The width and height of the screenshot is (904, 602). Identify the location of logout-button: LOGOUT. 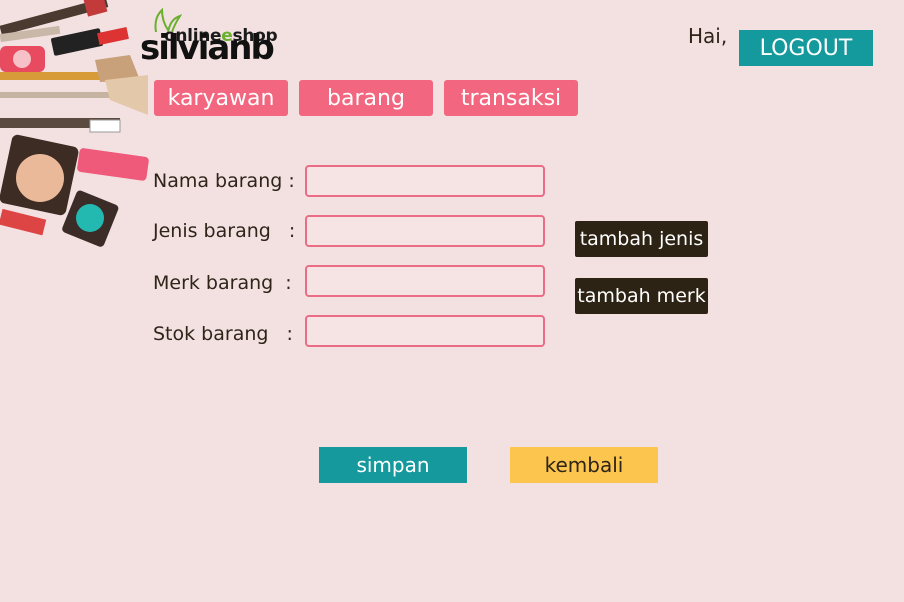
(806, 48).